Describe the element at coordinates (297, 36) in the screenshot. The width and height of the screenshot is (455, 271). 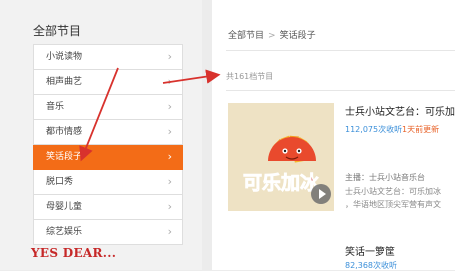
I see `breadcrumb-current: 笑话段子` at that location.